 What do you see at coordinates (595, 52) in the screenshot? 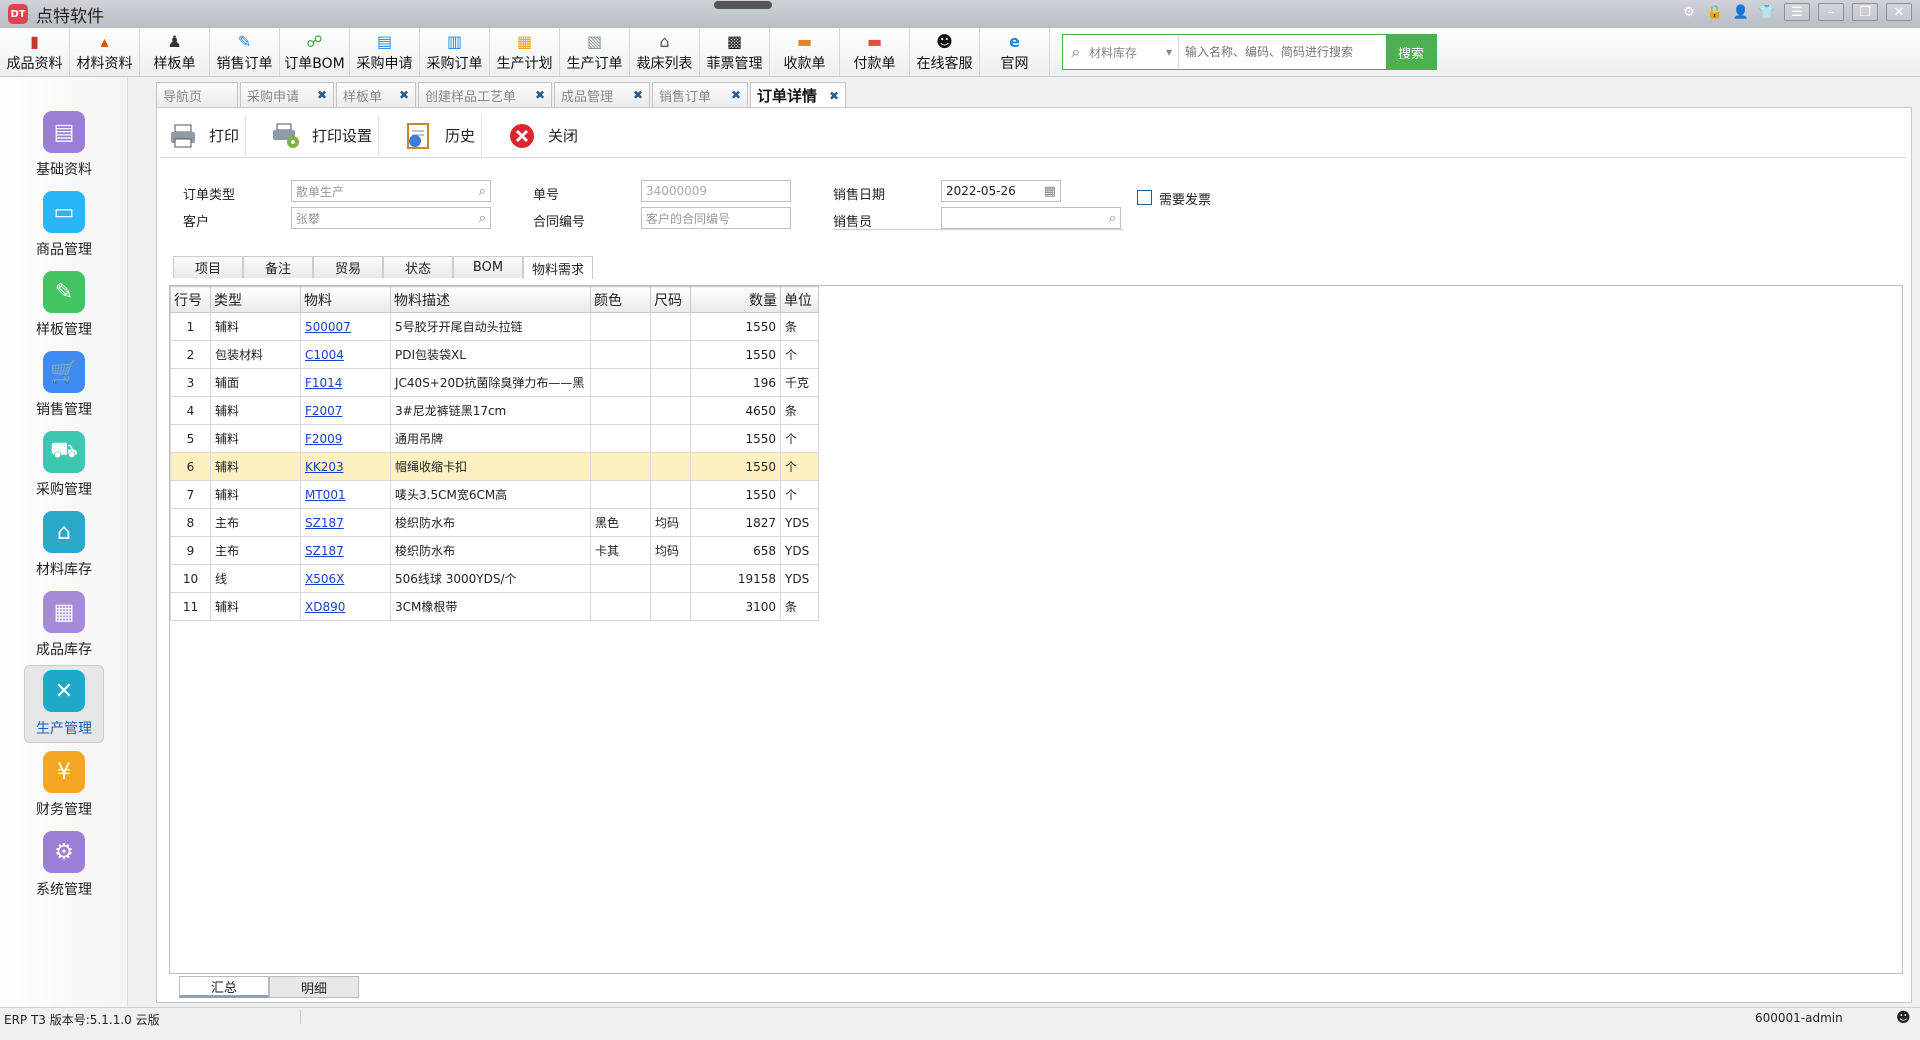
I see `toolbar-production-order: ▧ 生产订单` at bounding box center [595, 52].